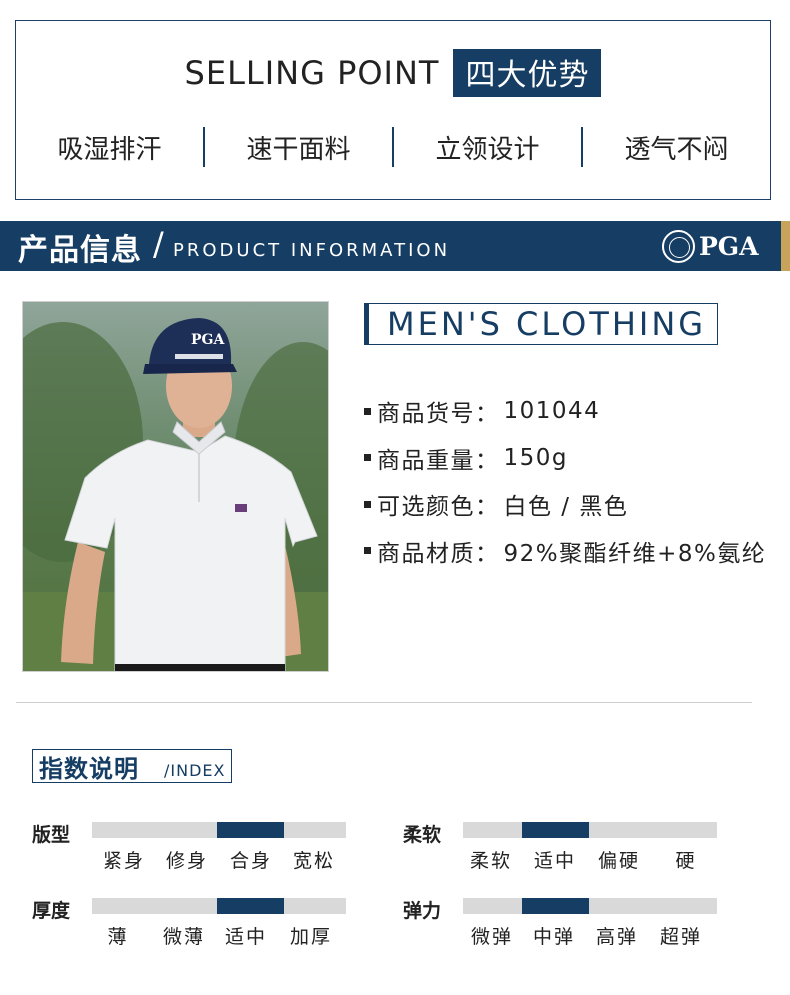 The height and width of the screenshot is (995, 790). What do you see at coordinates (491, 861) in the screenshot?
I see `scale-option: 柔软` at bounding box center [491, 861].